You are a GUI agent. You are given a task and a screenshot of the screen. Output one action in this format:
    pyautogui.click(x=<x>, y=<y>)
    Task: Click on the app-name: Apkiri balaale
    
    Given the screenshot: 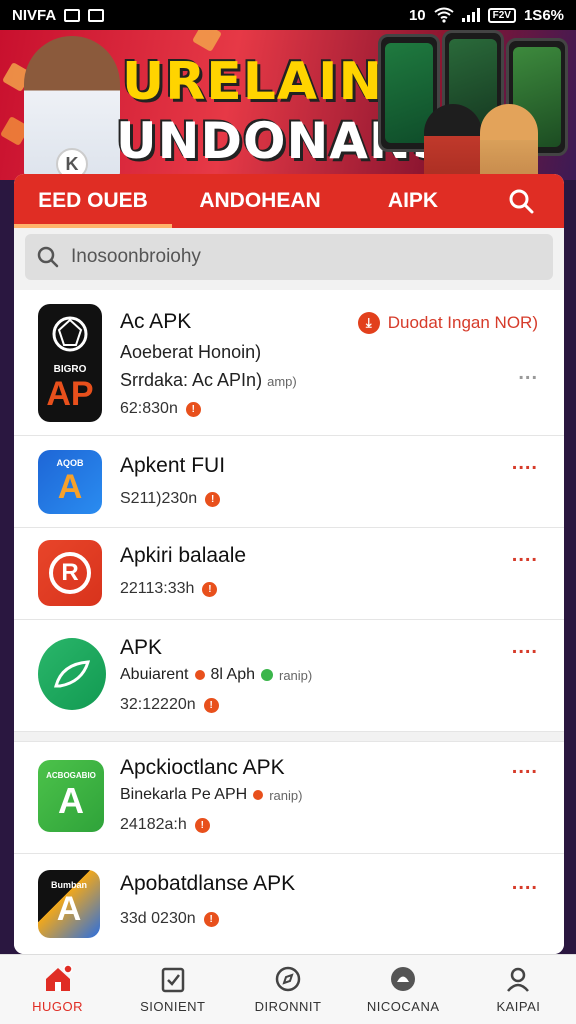 What is the action you would take?
    pyautogui.click(x=183, y=555)
    